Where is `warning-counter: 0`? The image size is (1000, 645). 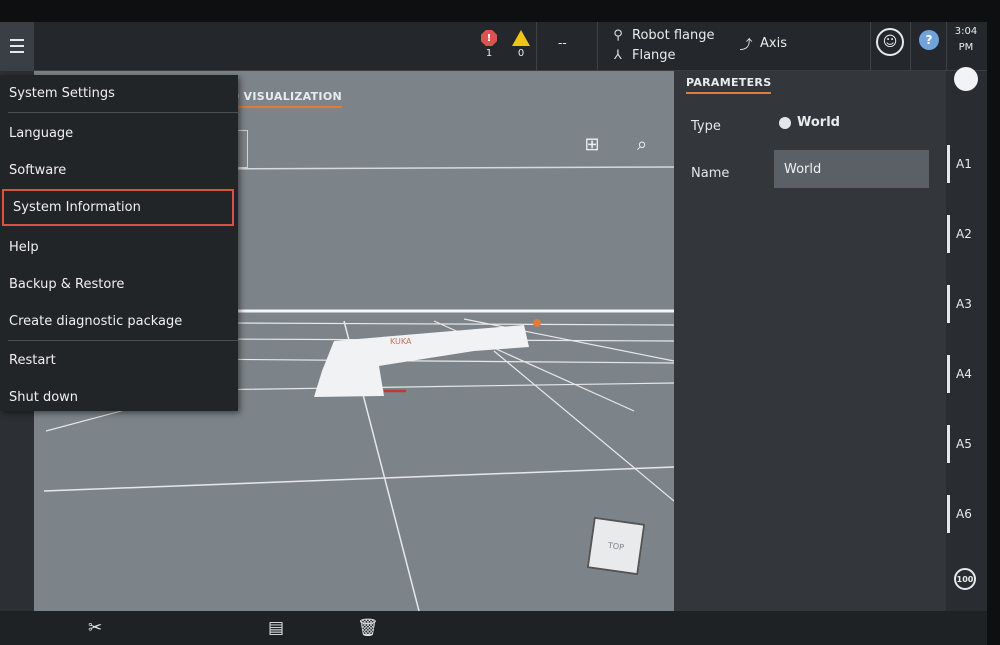 warning-counter: 0 is located at coordinates (521, 44).